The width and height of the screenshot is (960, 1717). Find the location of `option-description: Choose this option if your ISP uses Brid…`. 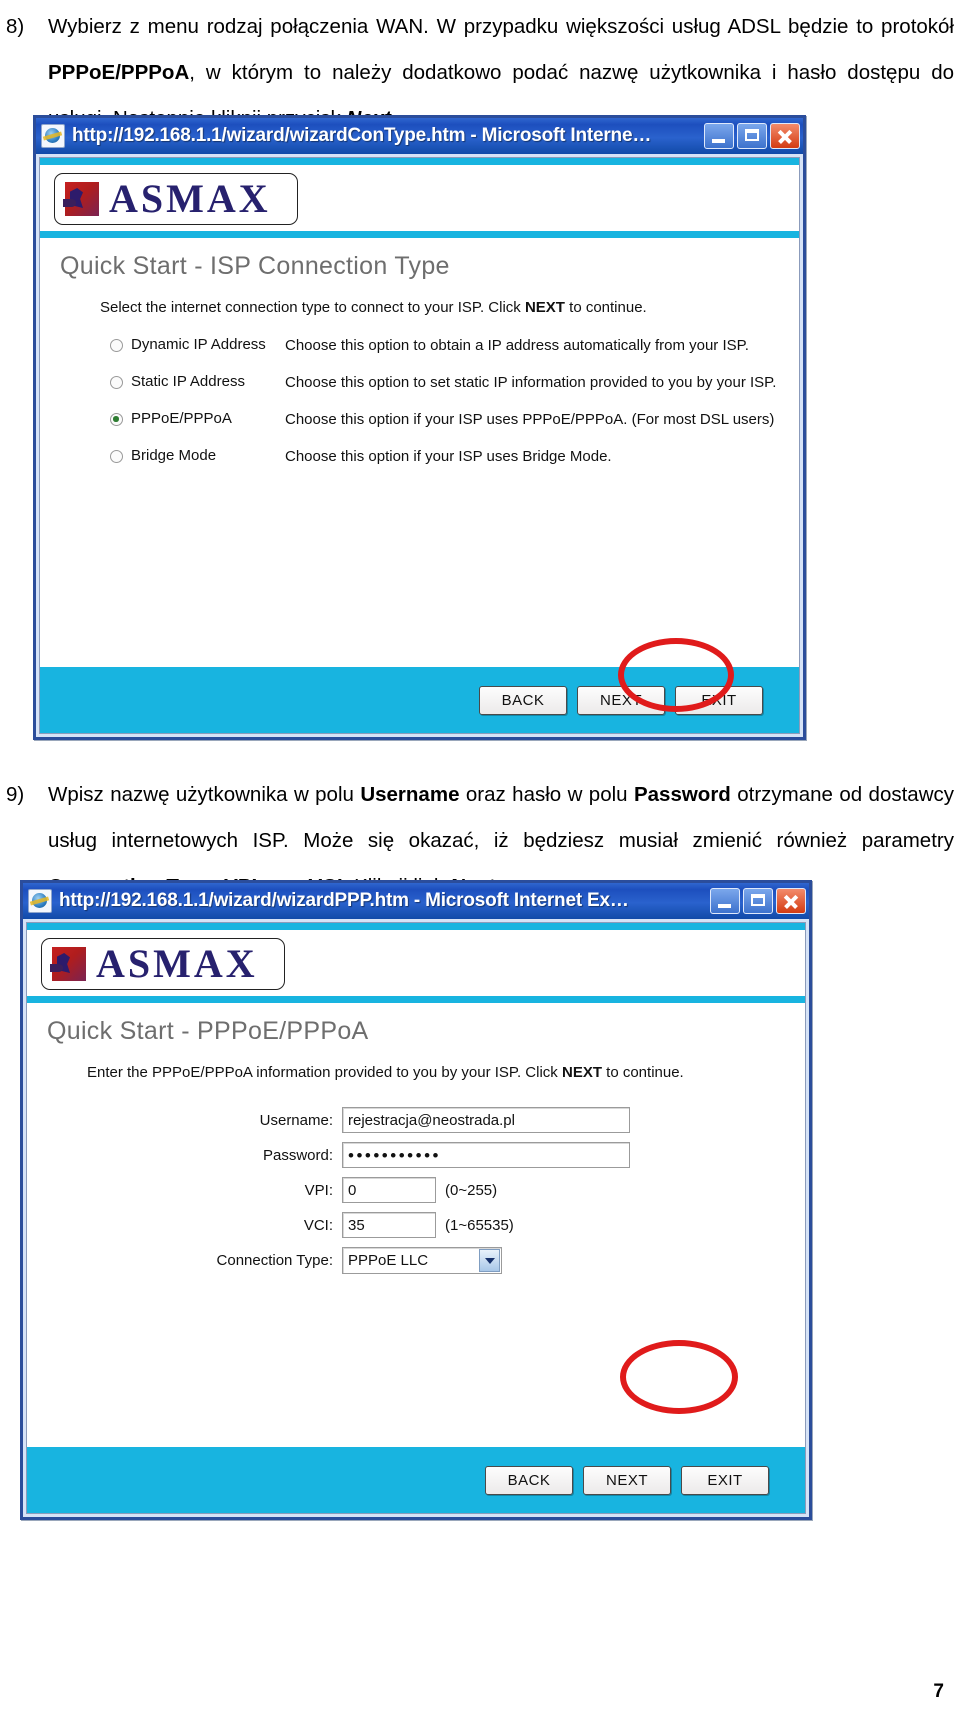

option-description: Choose this option if your ISP uses Brid… is located at coordinates (448, 456).